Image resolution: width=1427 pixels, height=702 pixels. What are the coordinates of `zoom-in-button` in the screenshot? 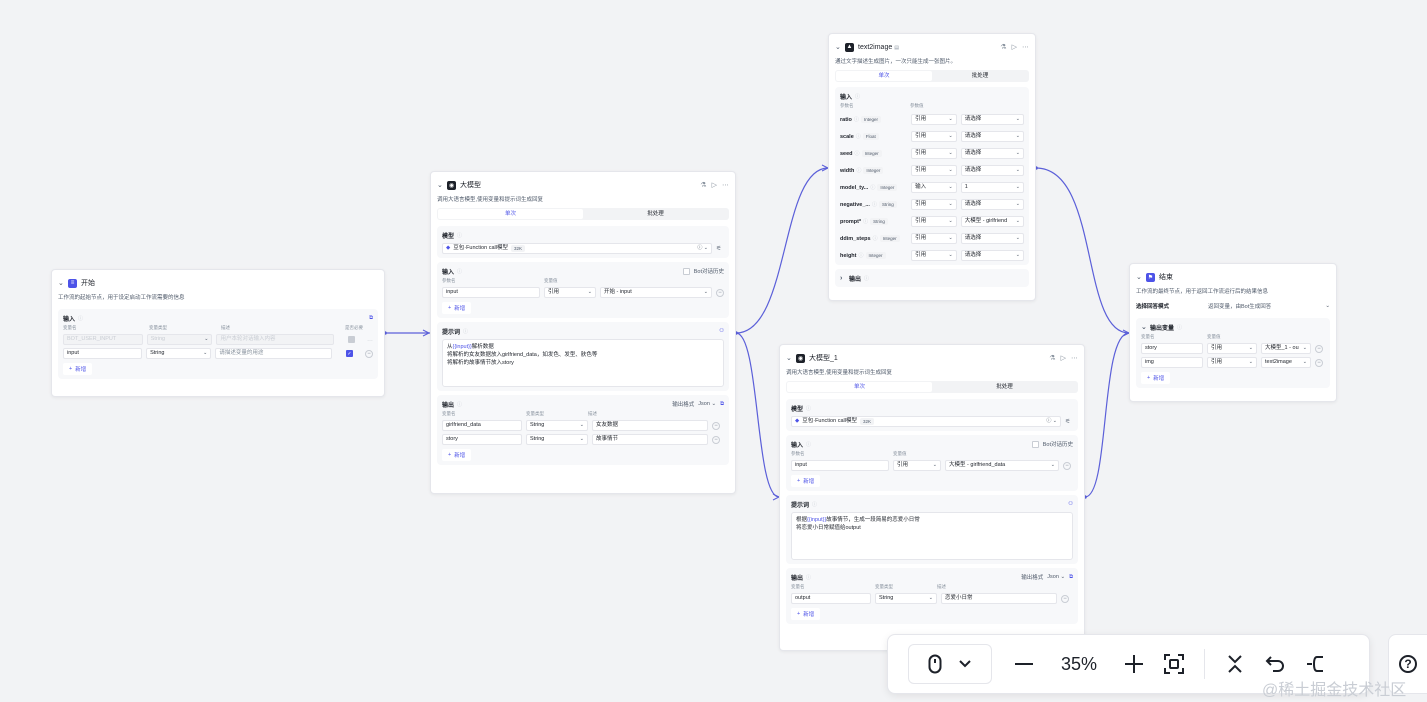 It's located at (1134, 664).